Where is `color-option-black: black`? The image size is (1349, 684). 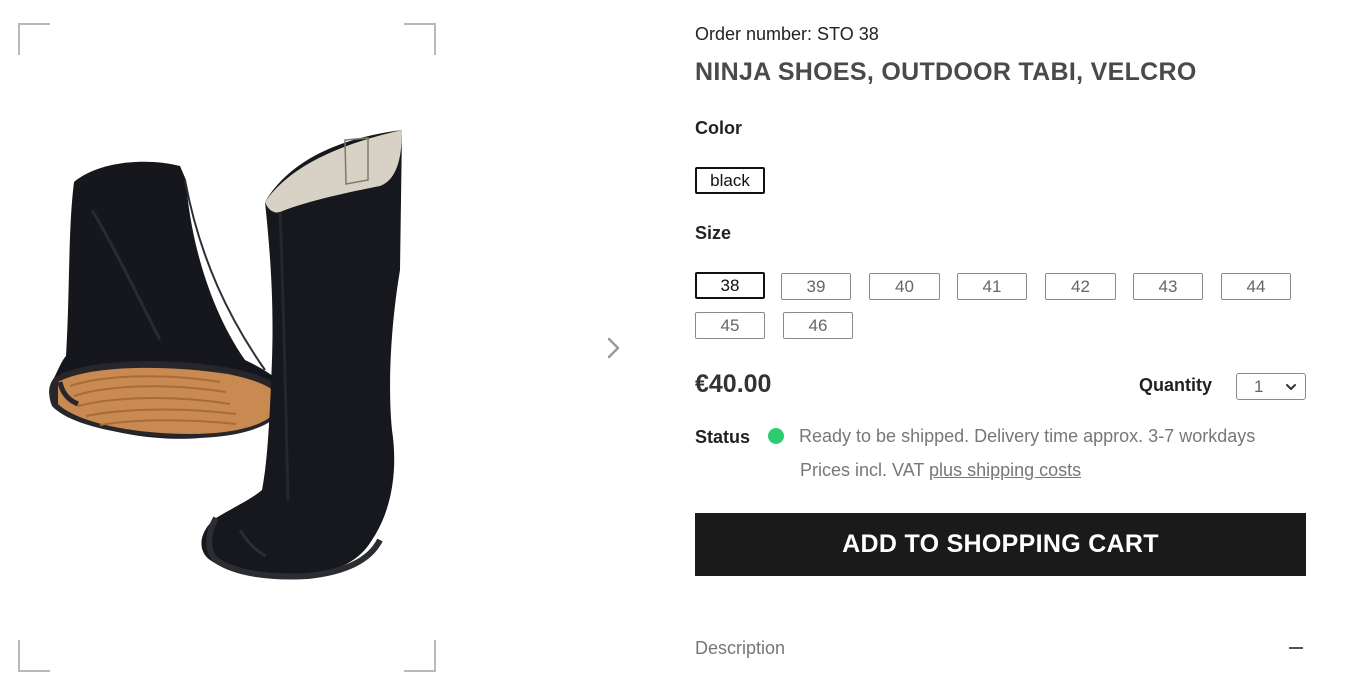 color-option-black: black is located at coordinates (730, 180).